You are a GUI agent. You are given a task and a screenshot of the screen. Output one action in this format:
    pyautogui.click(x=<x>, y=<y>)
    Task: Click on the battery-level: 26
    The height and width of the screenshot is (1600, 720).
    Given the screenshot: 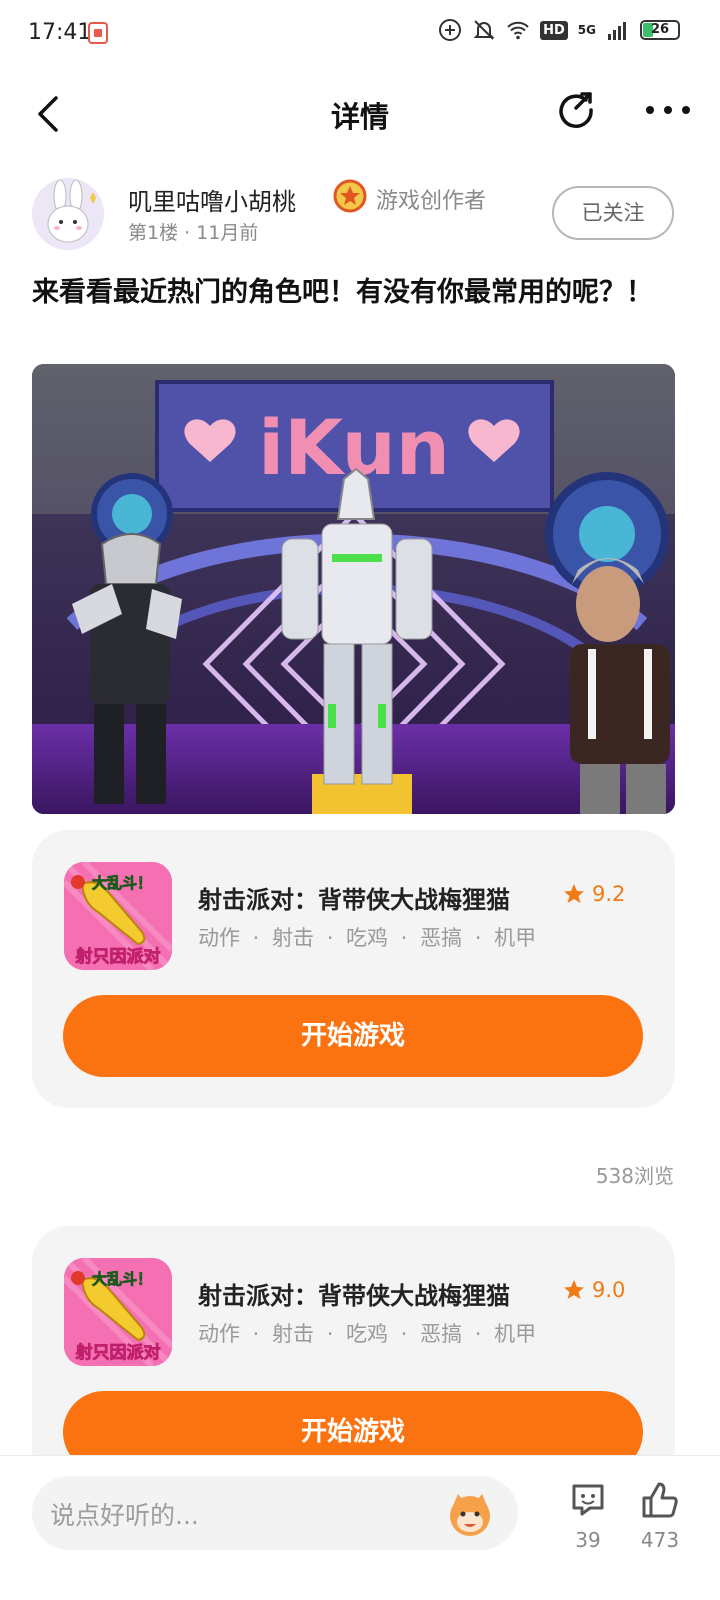 What is the action you would take?
    pyautogui.click(x=660, y=29)
    